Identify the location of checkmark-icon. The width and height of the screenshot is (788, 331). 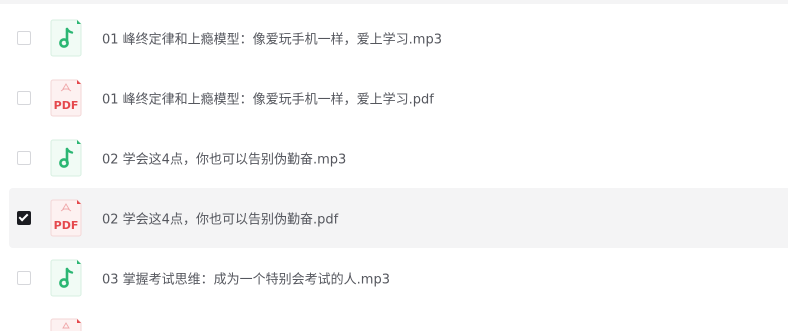
(23, 216).